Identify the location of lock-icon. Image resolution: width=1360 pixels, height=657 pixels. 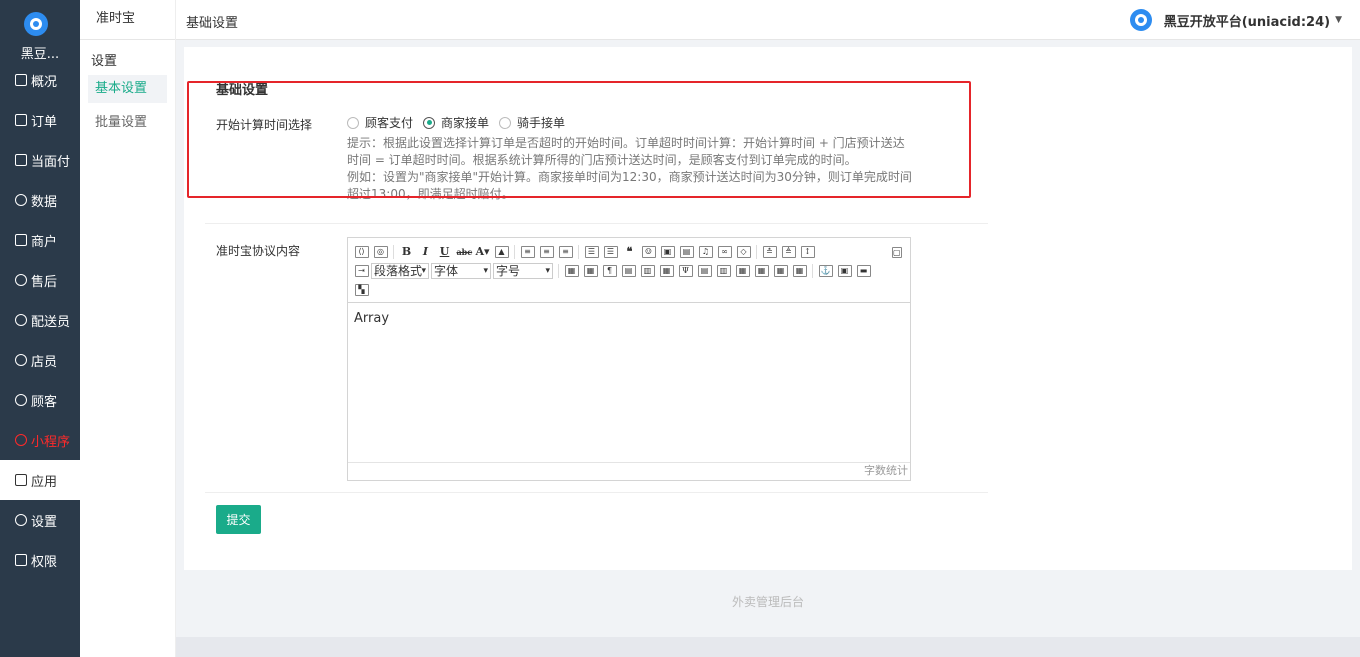
(21, 560).